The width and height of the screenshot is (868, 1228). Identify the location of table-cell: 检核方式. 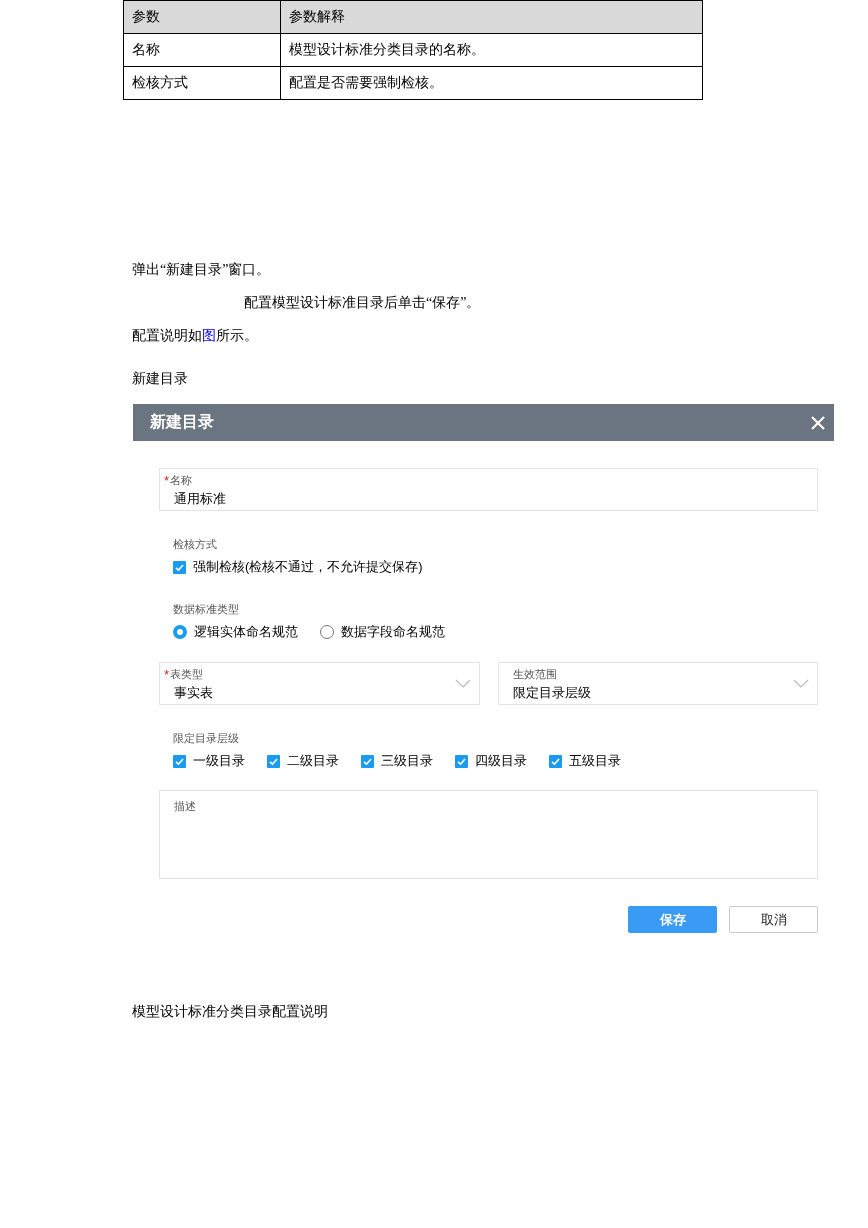
(202, 83).